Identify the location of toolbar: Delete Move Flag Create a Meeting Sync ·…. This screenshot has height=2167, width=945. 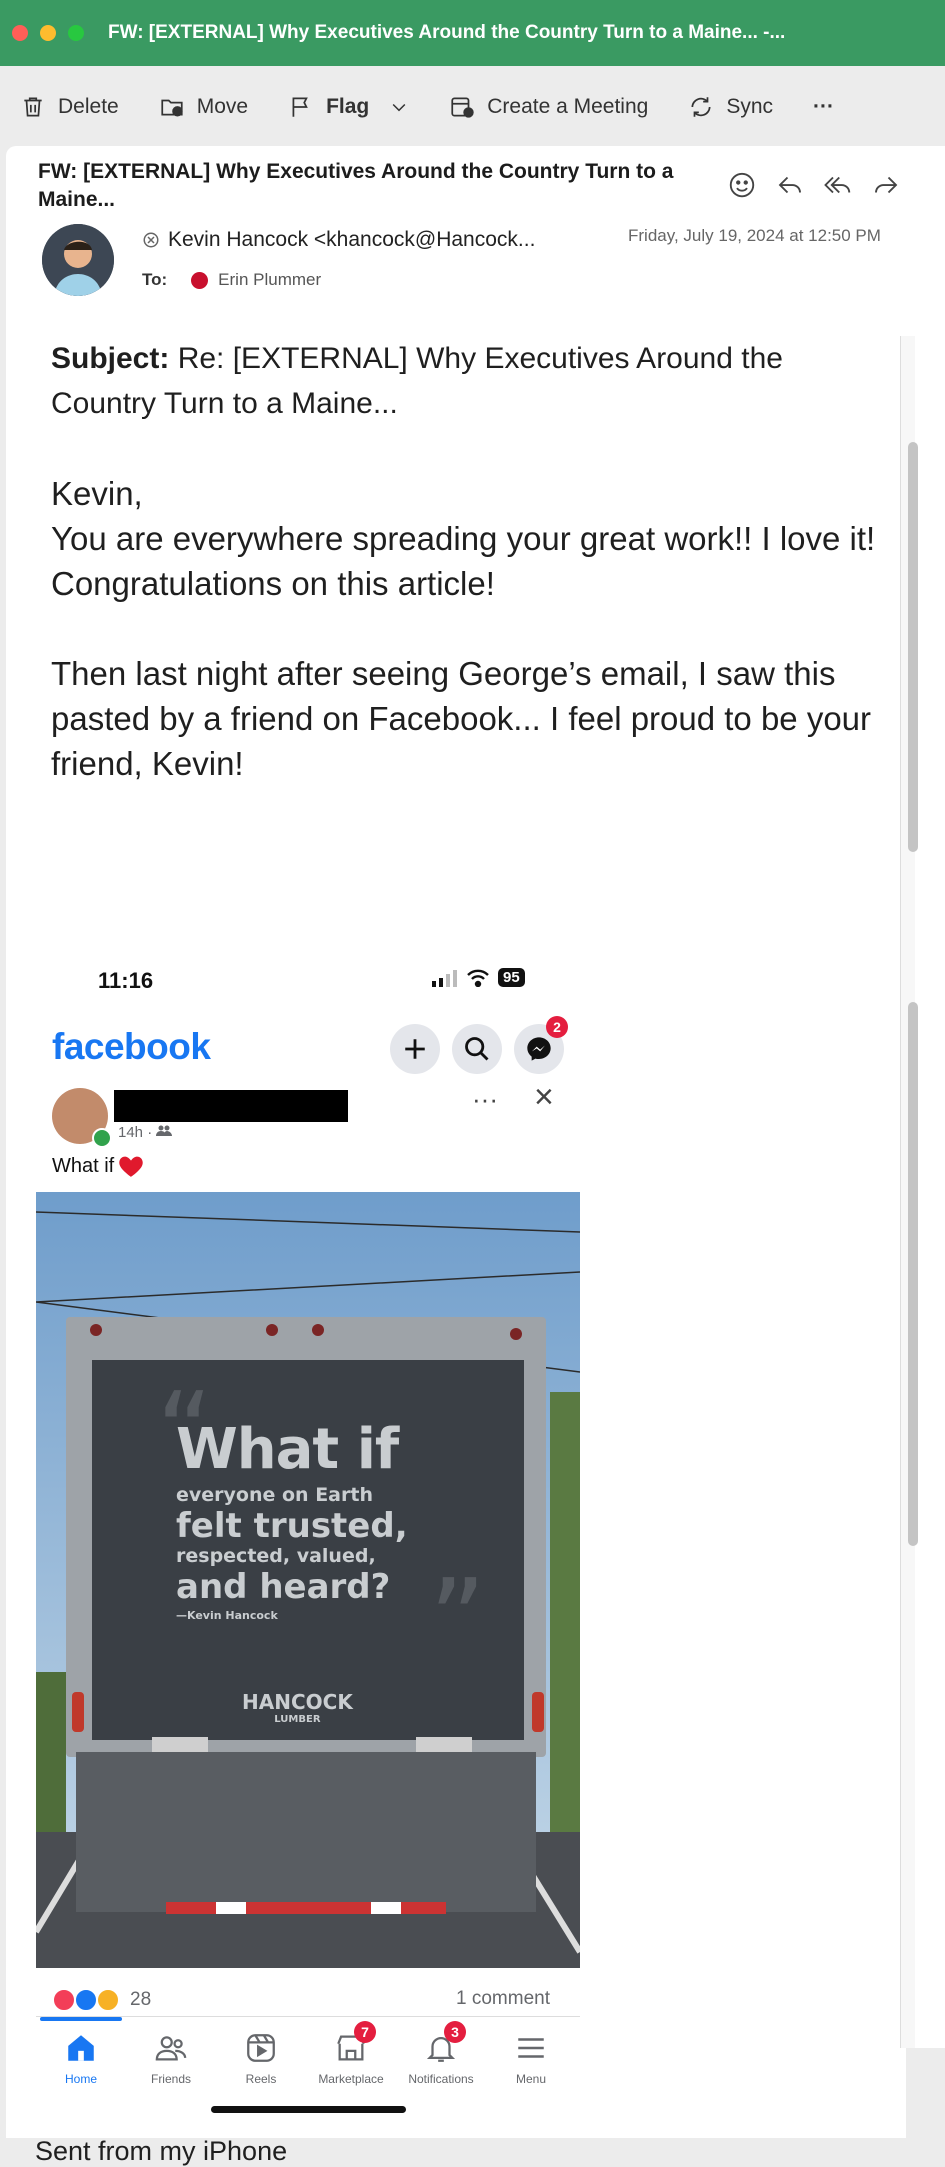
(472, 107).